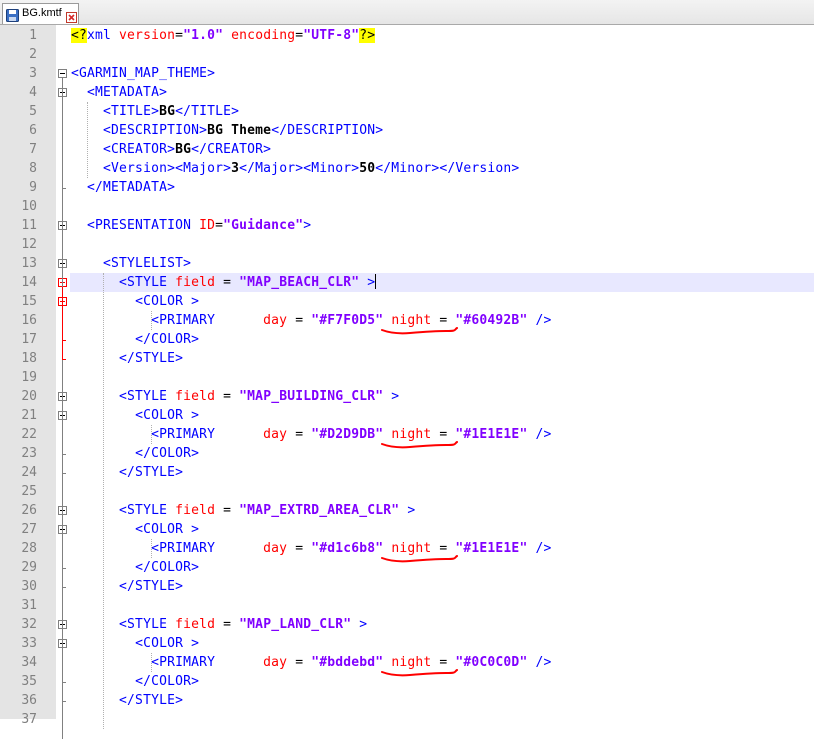 This screenshot has width=814, height=739. Describe the element at coordinates (62, 73) in the screenshot. I see `fold-toggle-icon` at that location.